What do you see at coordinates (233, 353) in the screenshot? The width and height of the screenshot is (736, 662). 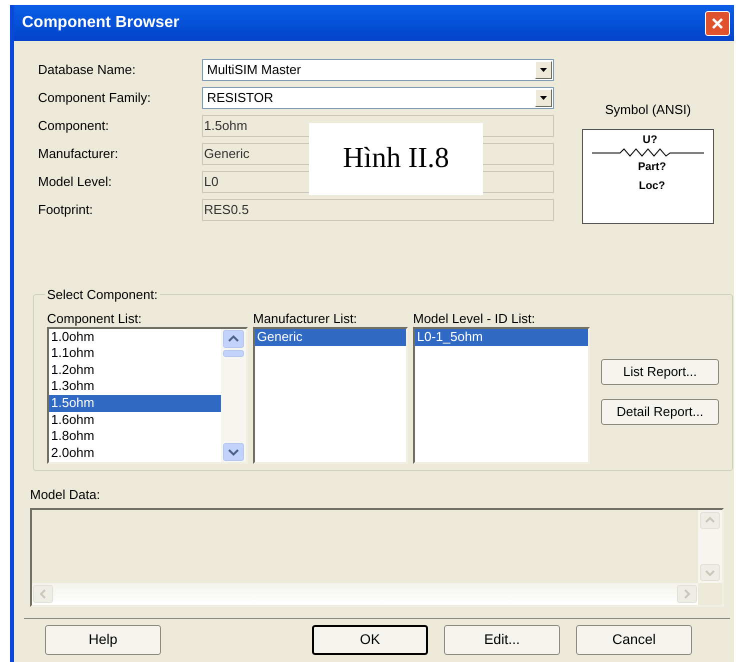 I see `scroll-thumb-icon` at bounding box center [233, 353].